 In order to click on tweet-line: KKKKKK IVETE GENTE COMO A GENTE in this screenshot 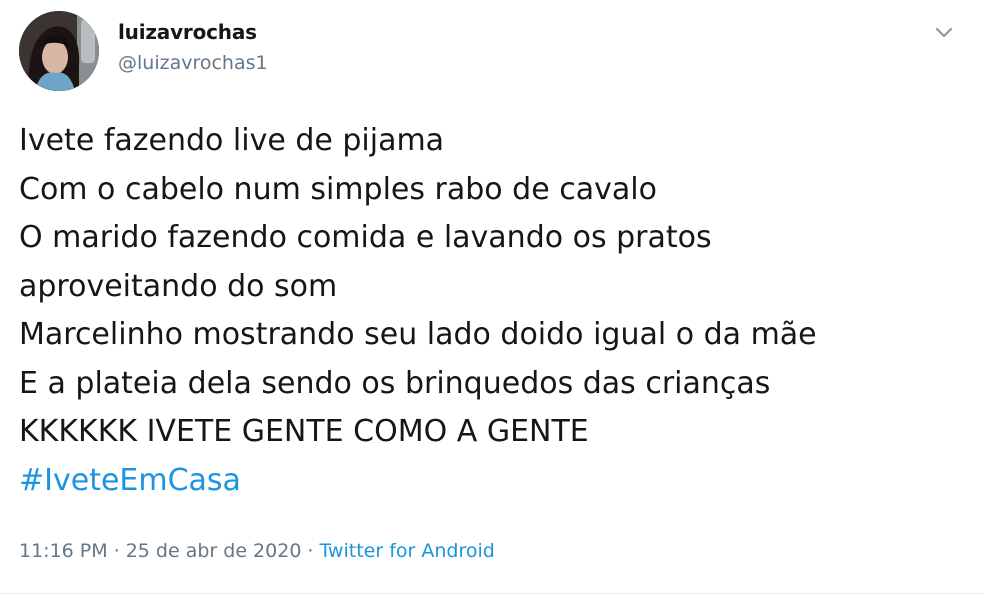, I will do `click(304, 431)`.